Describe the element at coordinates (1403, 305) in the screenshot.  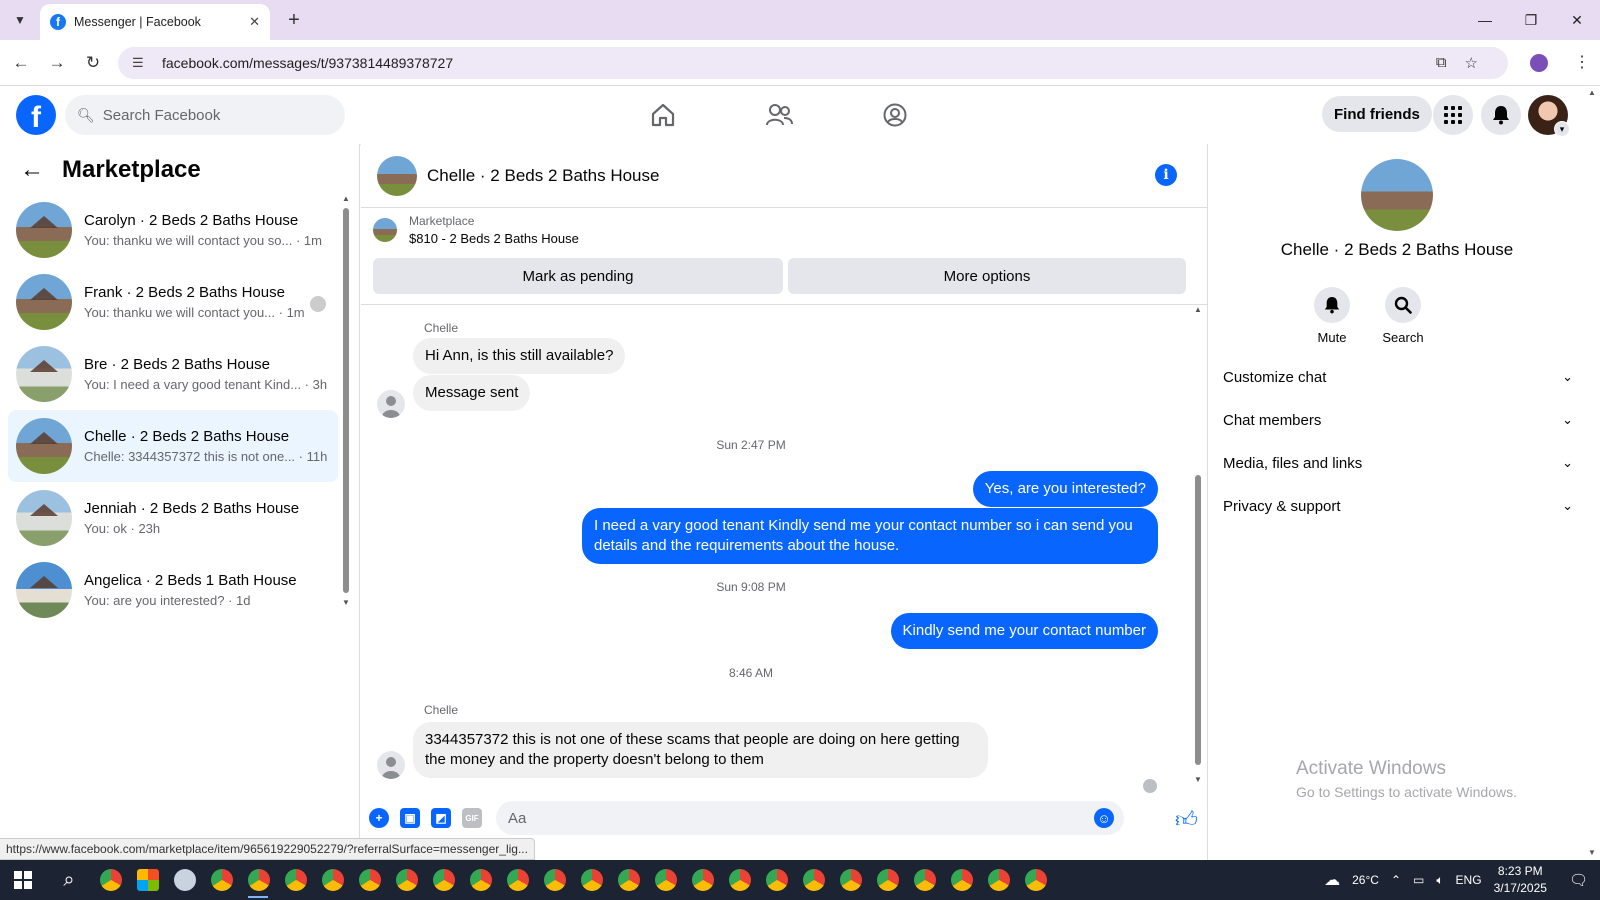
I see `search-icon` at that location.